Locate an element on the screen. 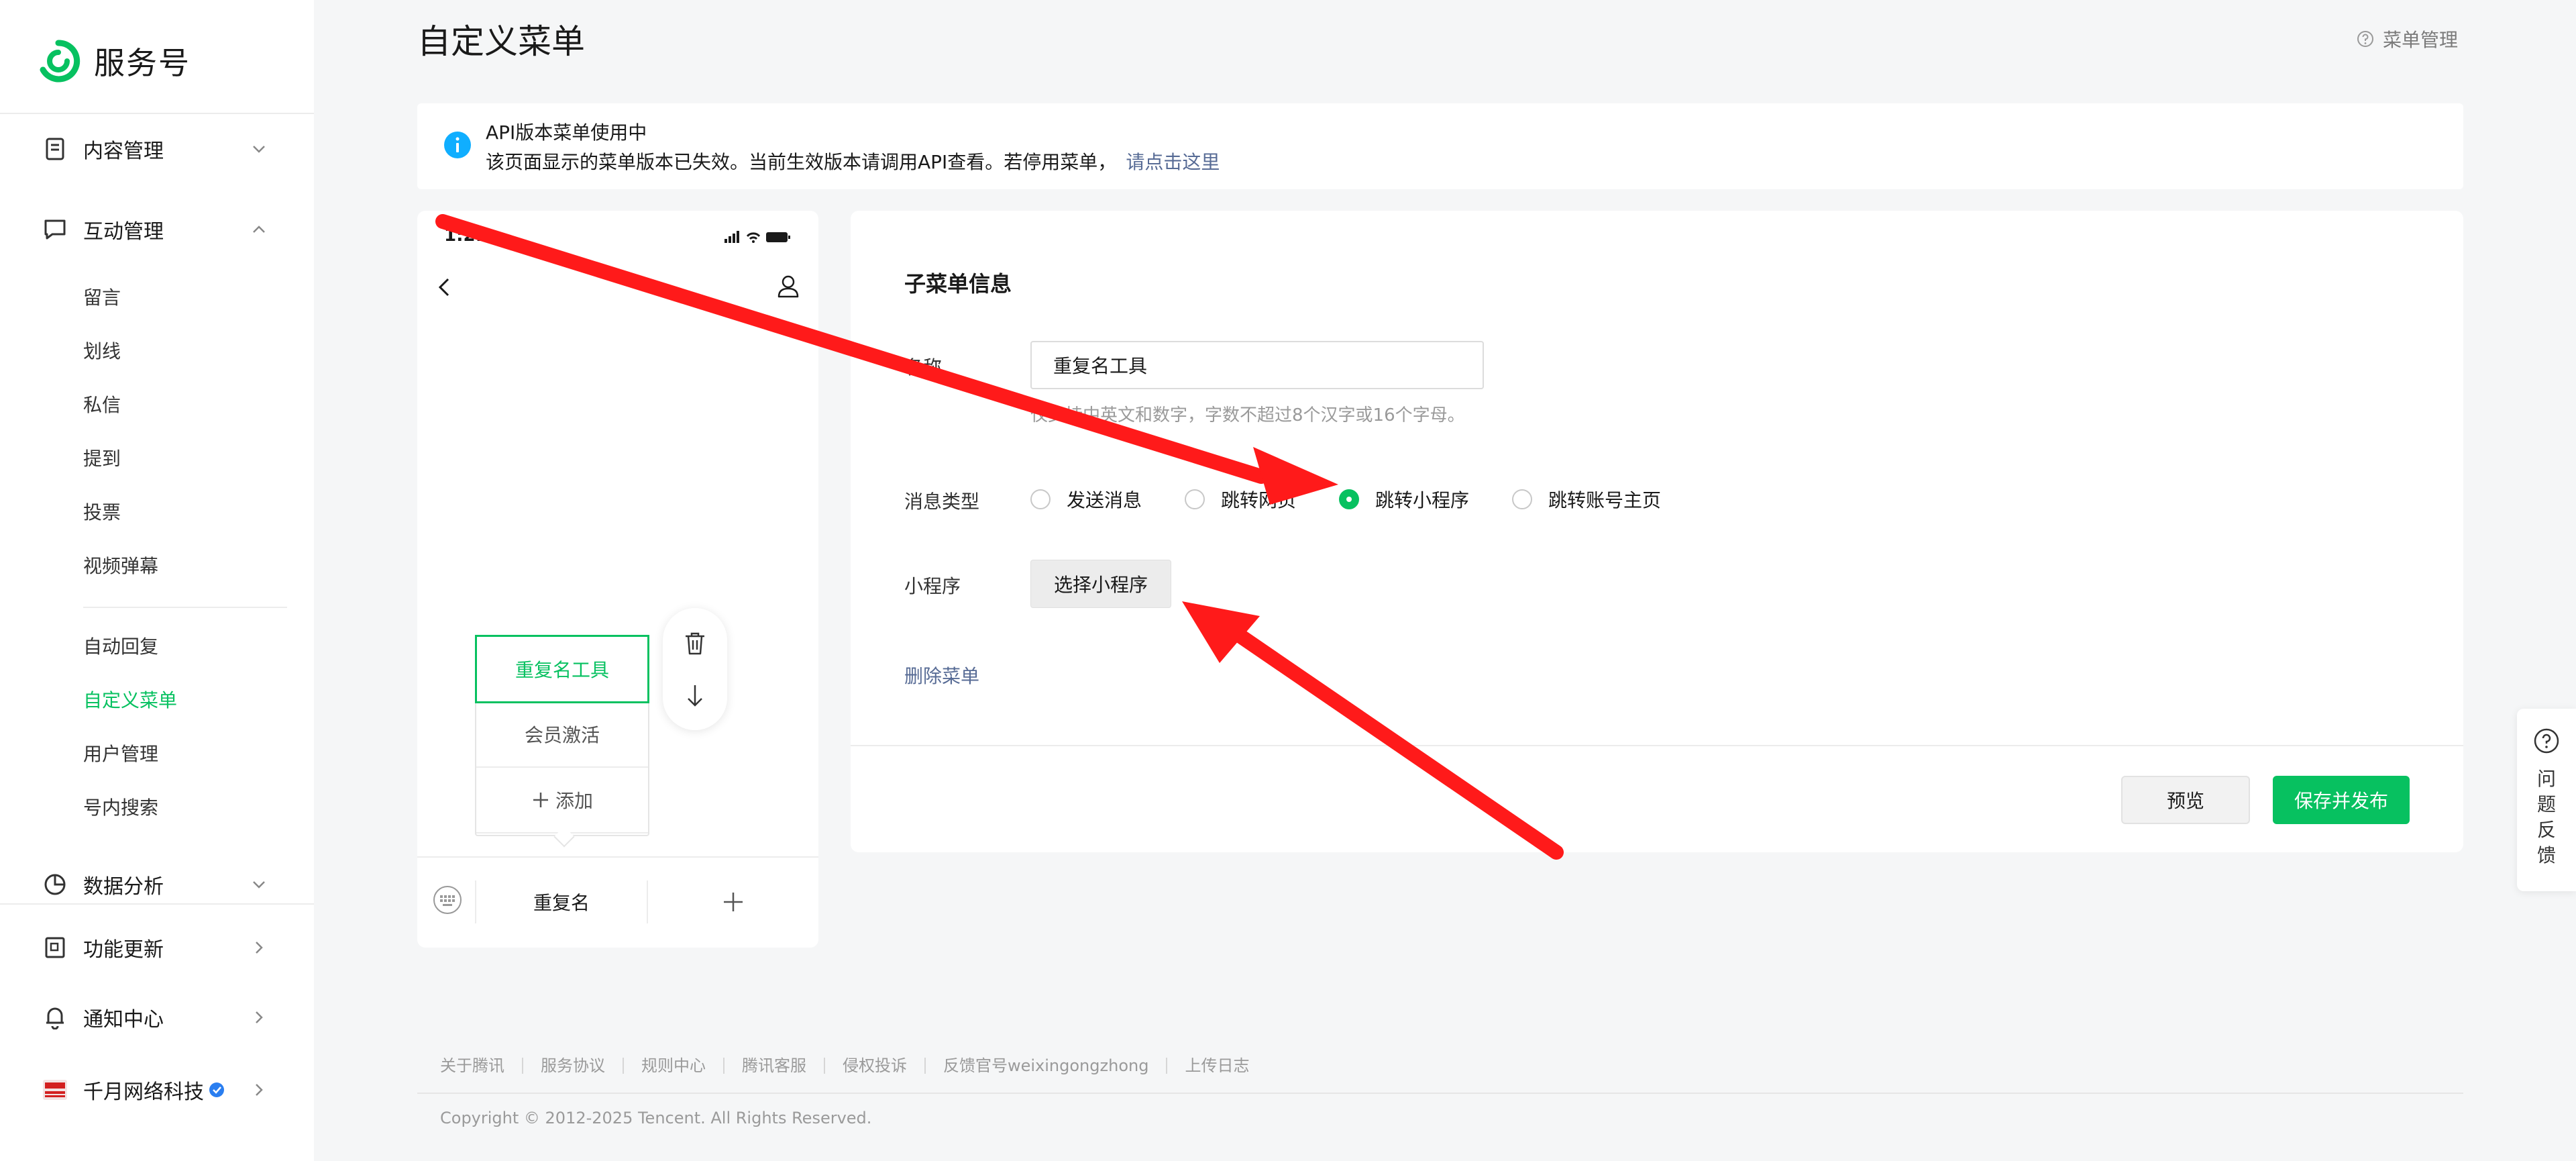 The width and height of the screenshot is (2576, 1161). account-name: 千月网络科技 is located at coordinates (143, 1092).